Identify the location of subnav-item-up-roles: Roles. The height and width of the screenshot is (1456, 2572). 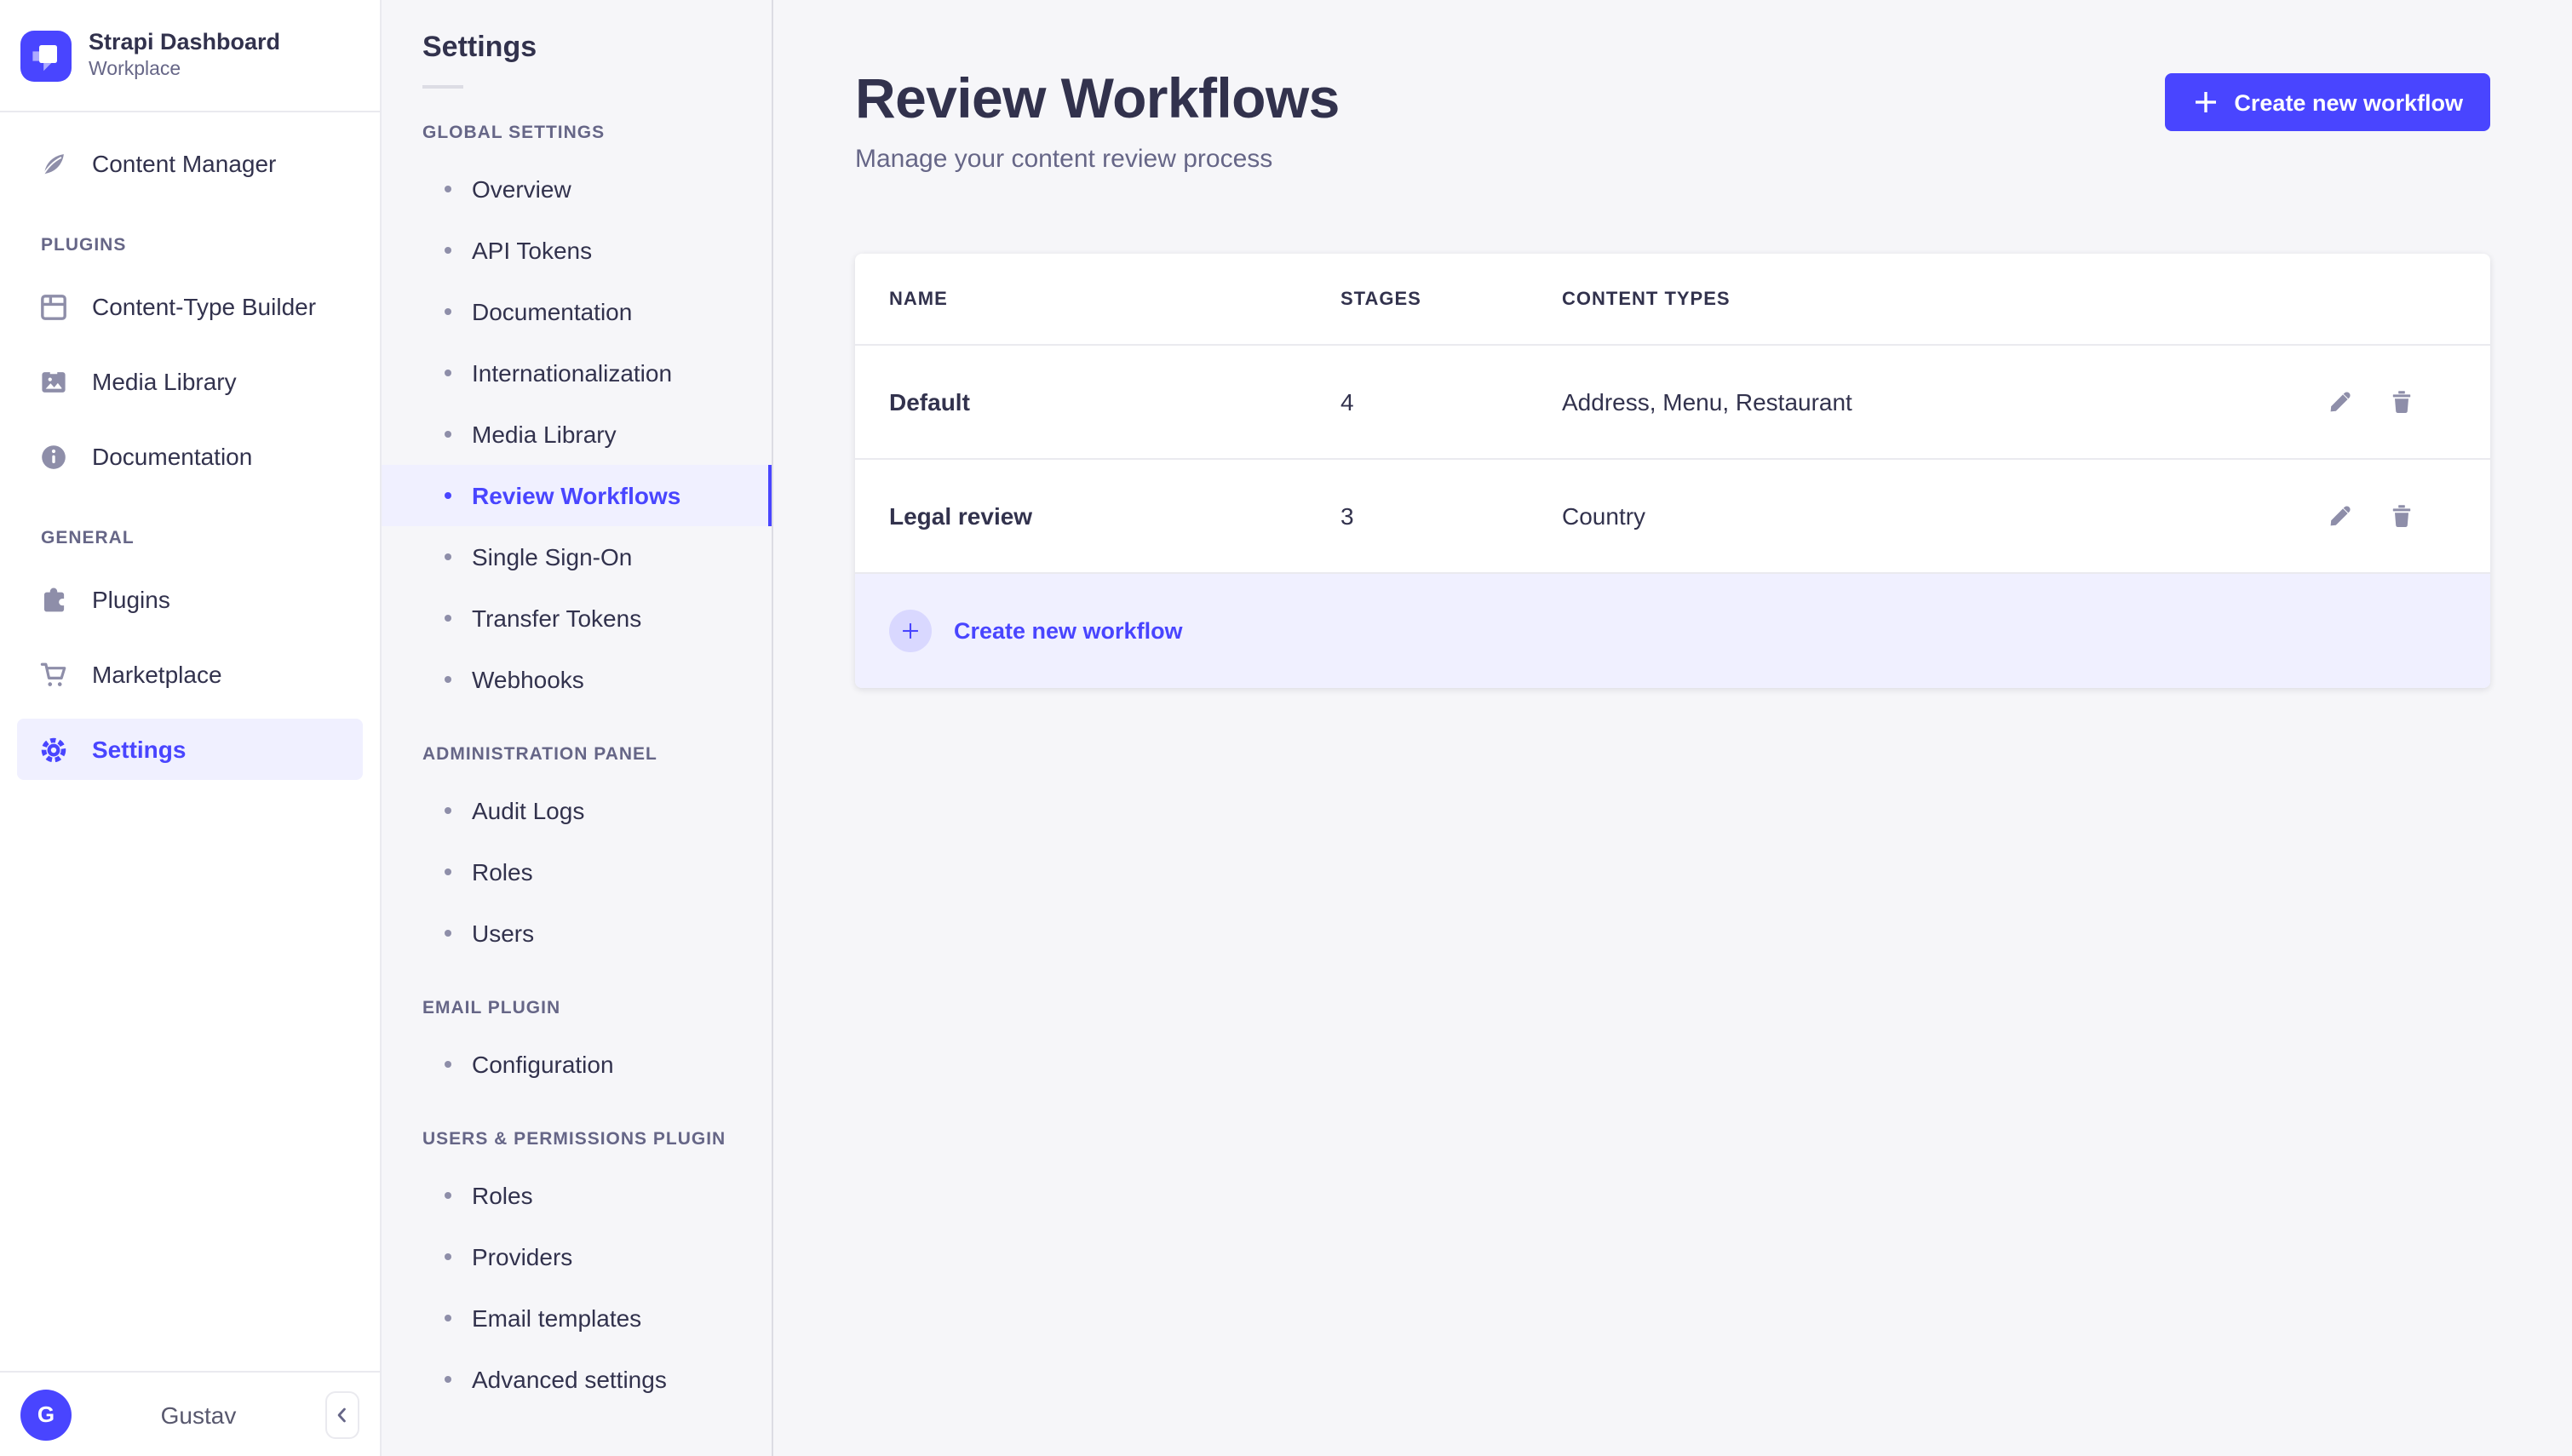
(577, 1195).